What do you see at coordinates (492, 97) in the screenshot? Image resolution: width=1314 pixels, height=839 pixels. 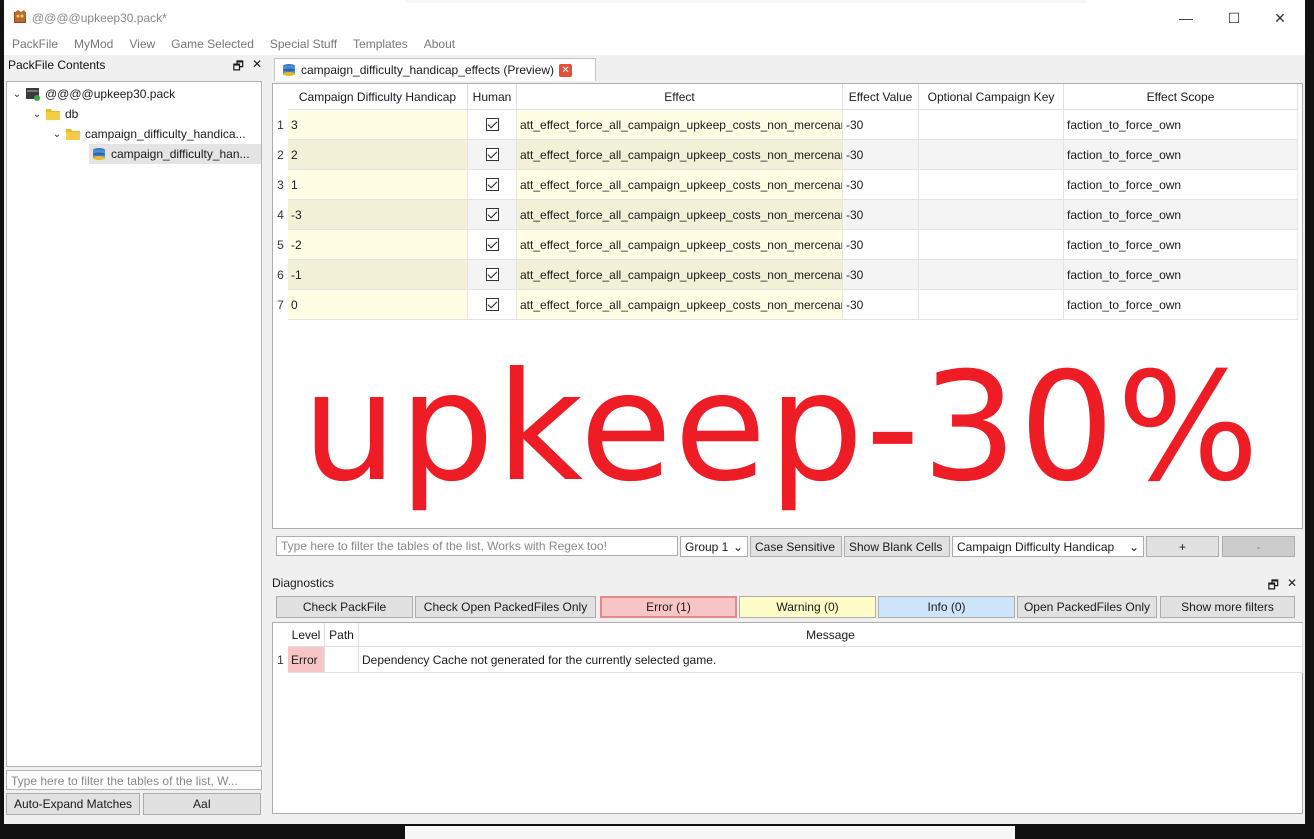 I see `column-header-human: Human` at bounding box center [492, 97].